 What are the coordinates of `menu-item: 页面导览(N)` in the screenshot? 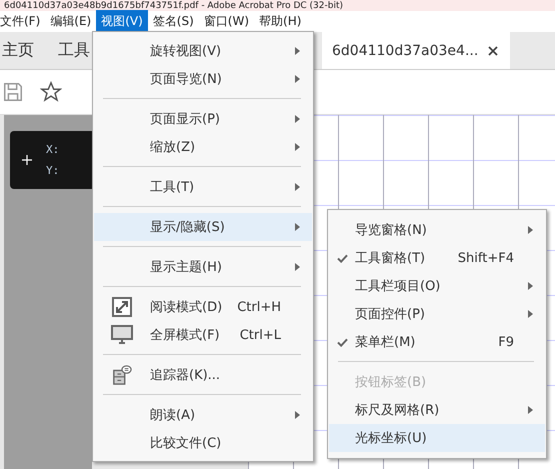 It's located at (203, 79).